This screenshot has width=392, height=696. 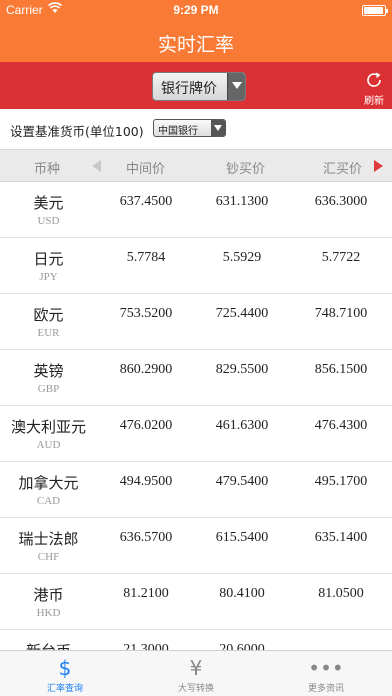 I want to click on refresh-icon, so click(x=374, y=79).